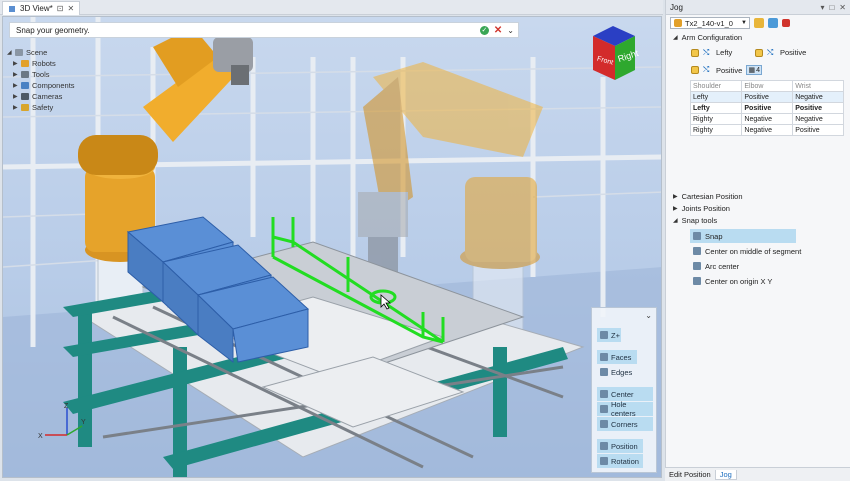 This screenshot has width=850, height=481. Describe the element at coordinates (62, 421) in the screenshot. I see `axis-triad: X Z Y` at that location.